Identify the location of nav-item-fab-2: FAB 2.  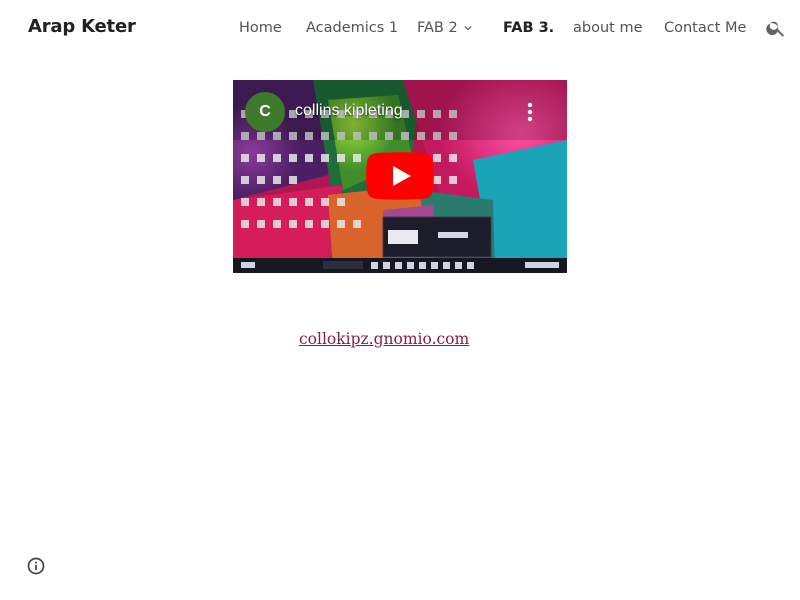
(437, 28).